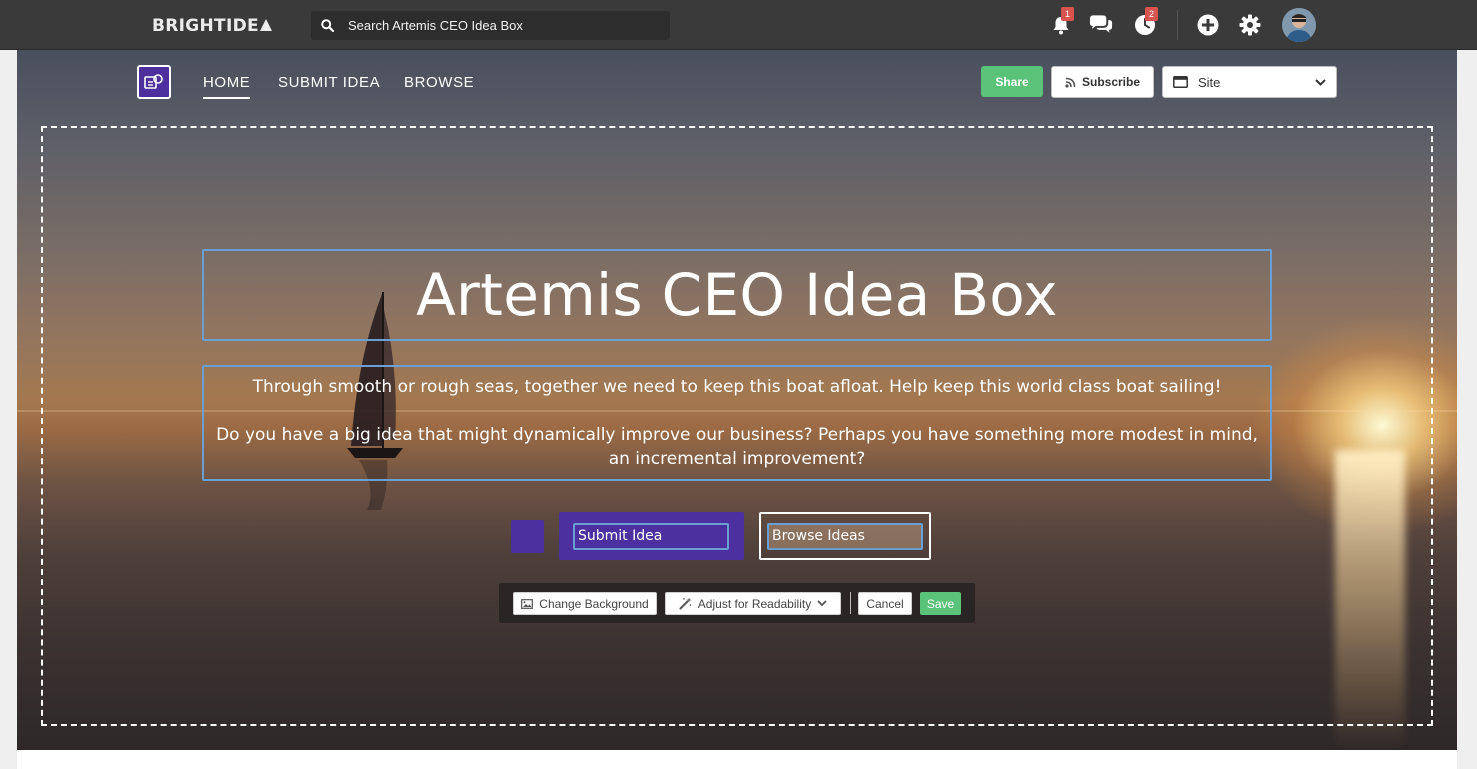 Image resolution: width=1477 pixels, height=769 pixels. I want to click on search-input, so click(498, 25).